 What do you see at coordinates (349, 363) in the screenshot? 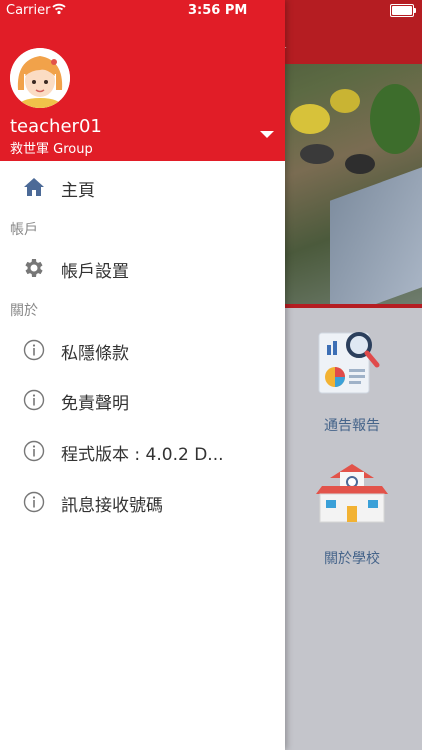
I see `report-chart-icon` at bounding box center [349, 363].